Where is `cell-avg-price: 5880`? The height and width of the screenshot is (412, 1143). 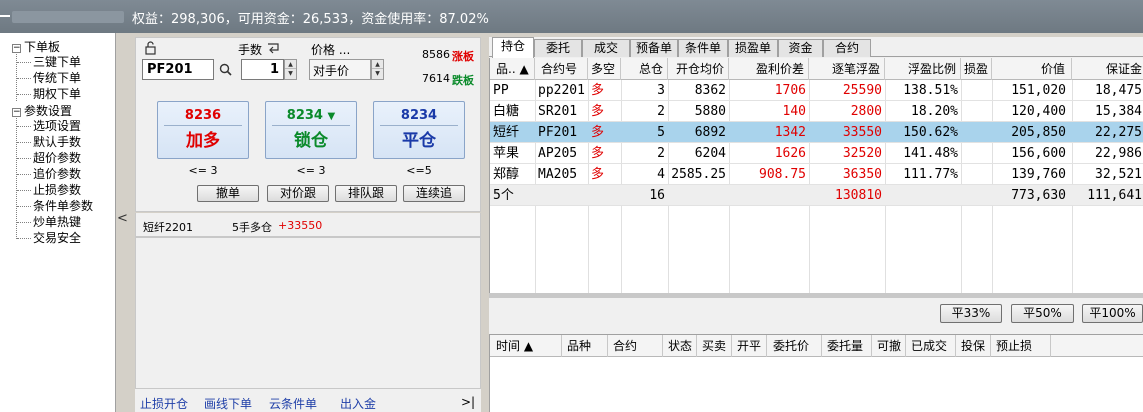 cell-avg-price: 5880 is located at coordinates (710, 111).